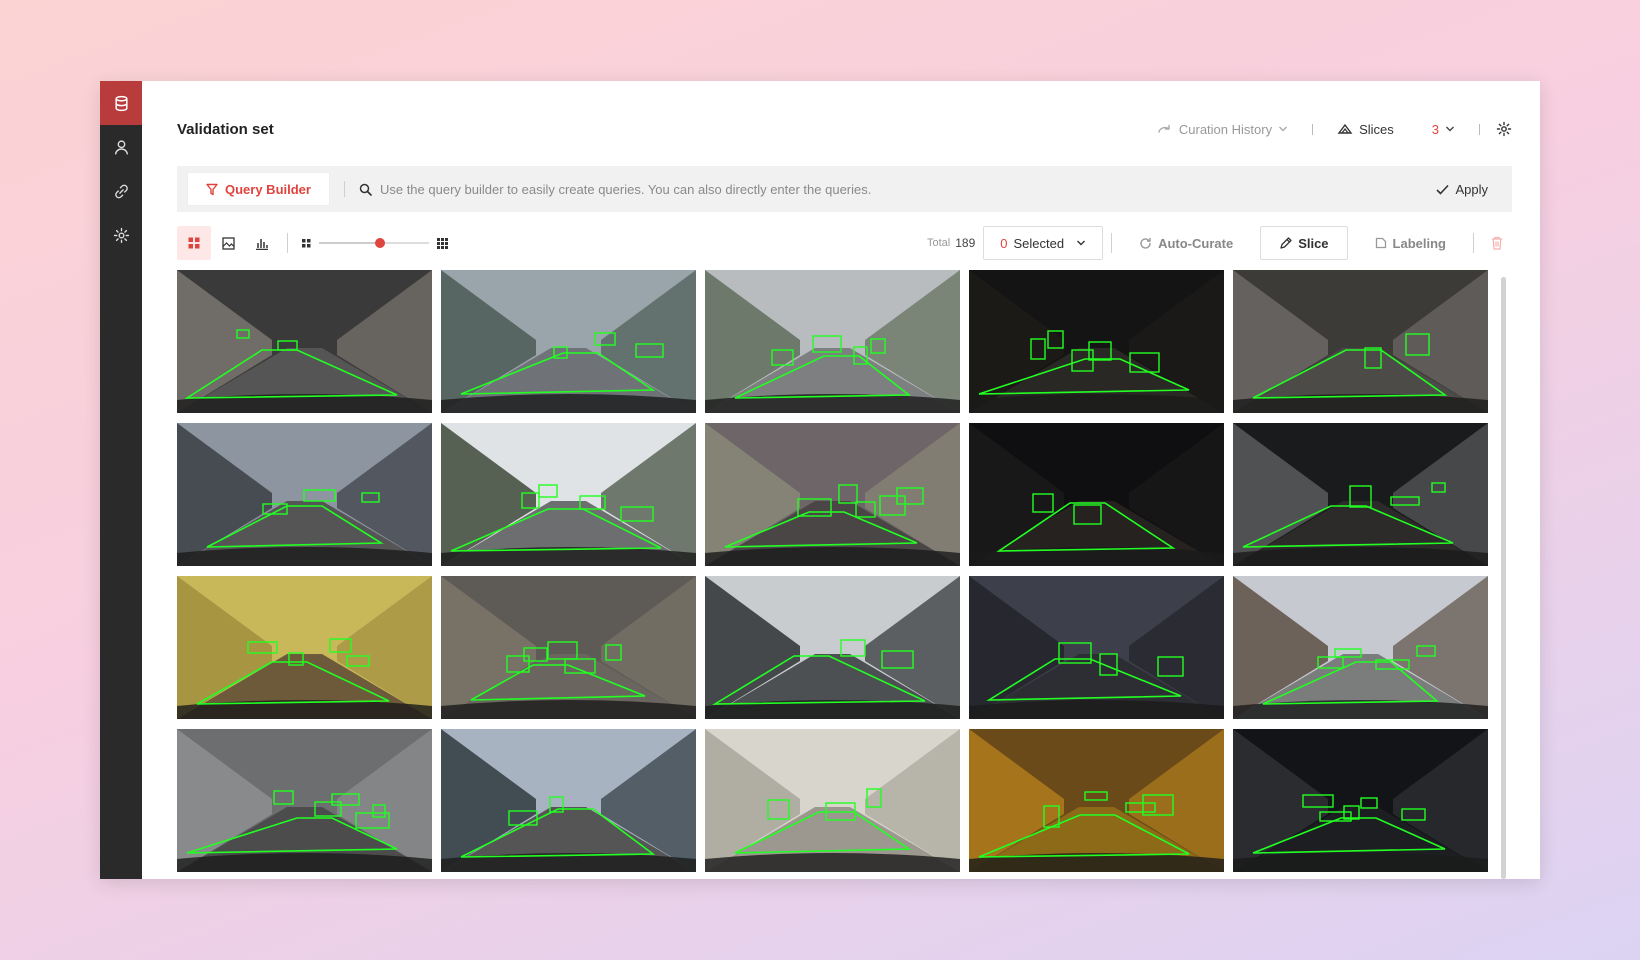  I want to click on filter-icon, so click(212, 189).